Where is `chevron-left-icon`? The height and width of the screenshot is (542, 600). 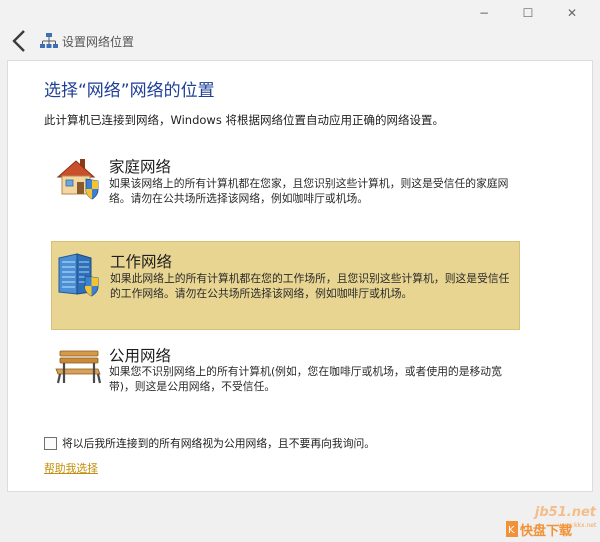
chevron-left-icon is located at coordinates (18, 41).